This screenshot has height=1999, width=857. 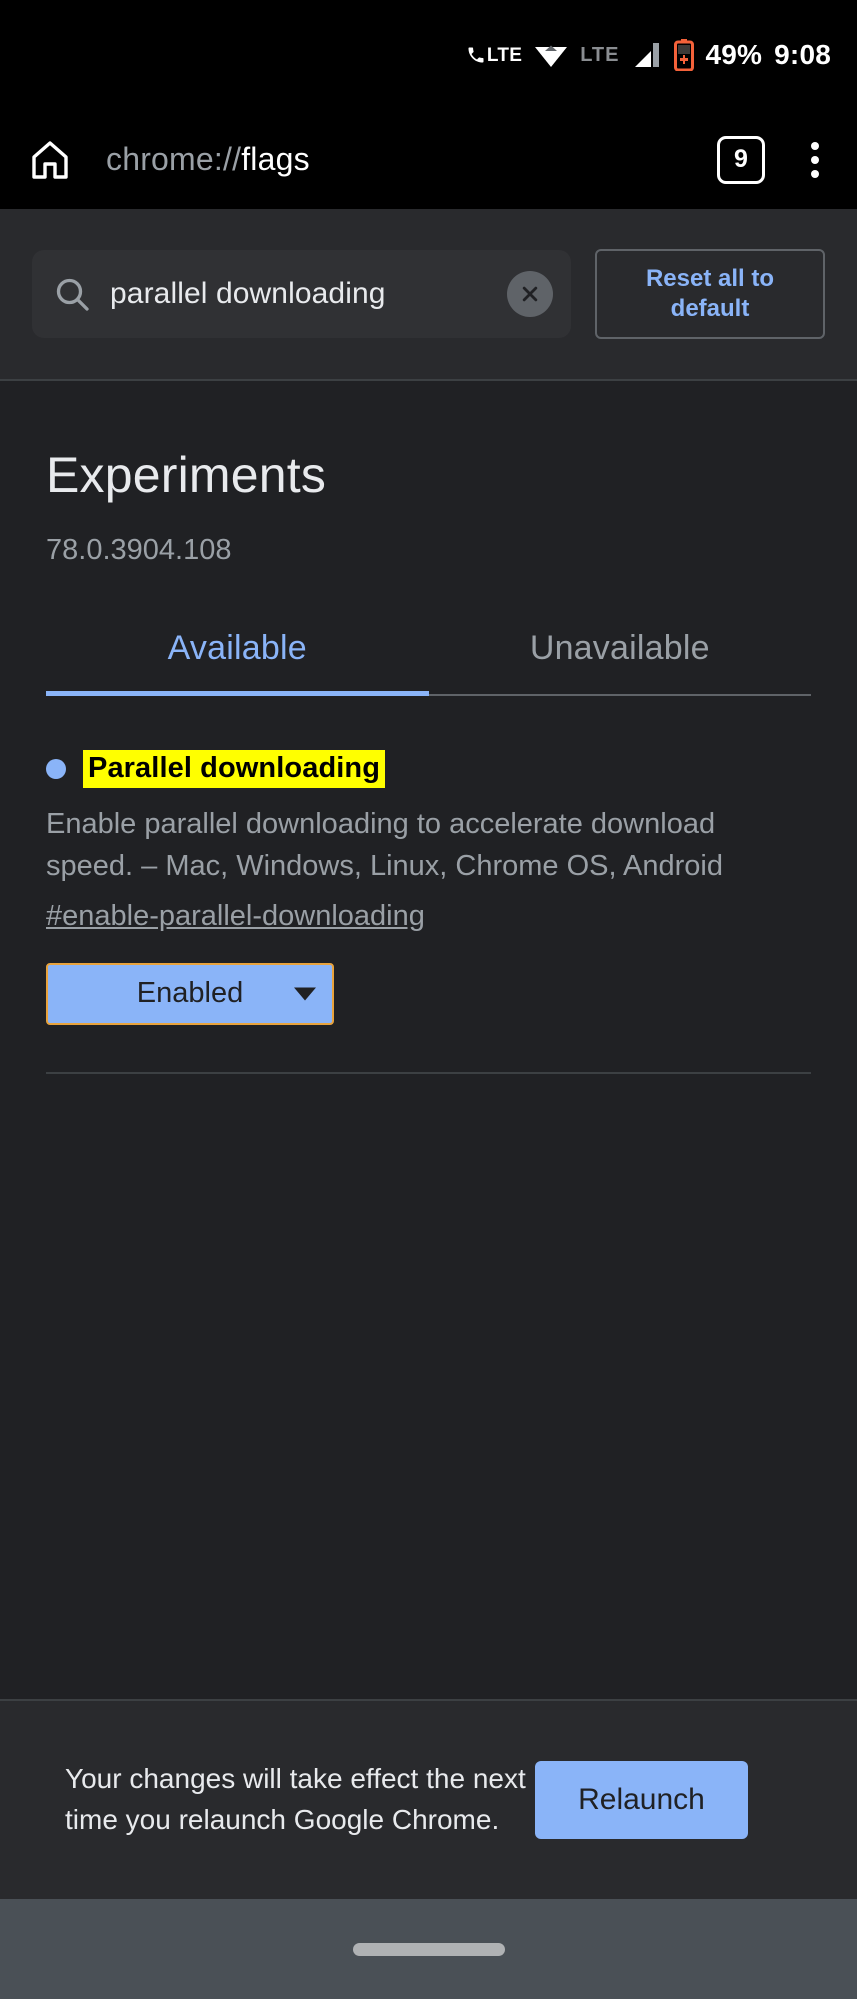 I want to click on flag-permalink: #enable-parallel-downloading, so click(x=235, y=916).